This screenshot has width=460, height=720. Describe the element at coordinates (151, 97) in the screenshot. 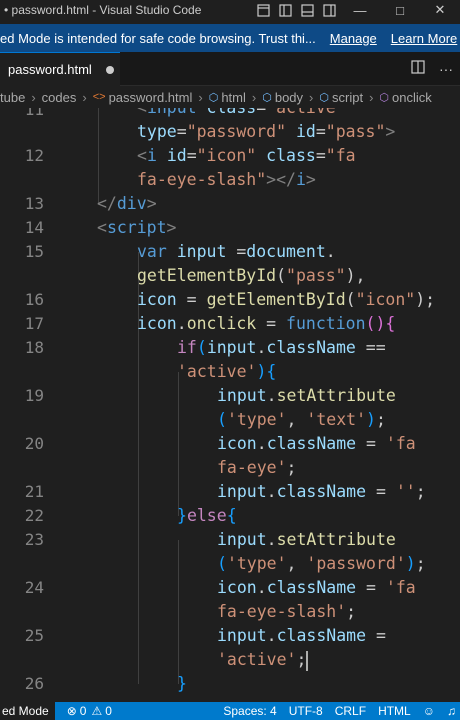

I see `breadcrumb-item: password.html` at that location.